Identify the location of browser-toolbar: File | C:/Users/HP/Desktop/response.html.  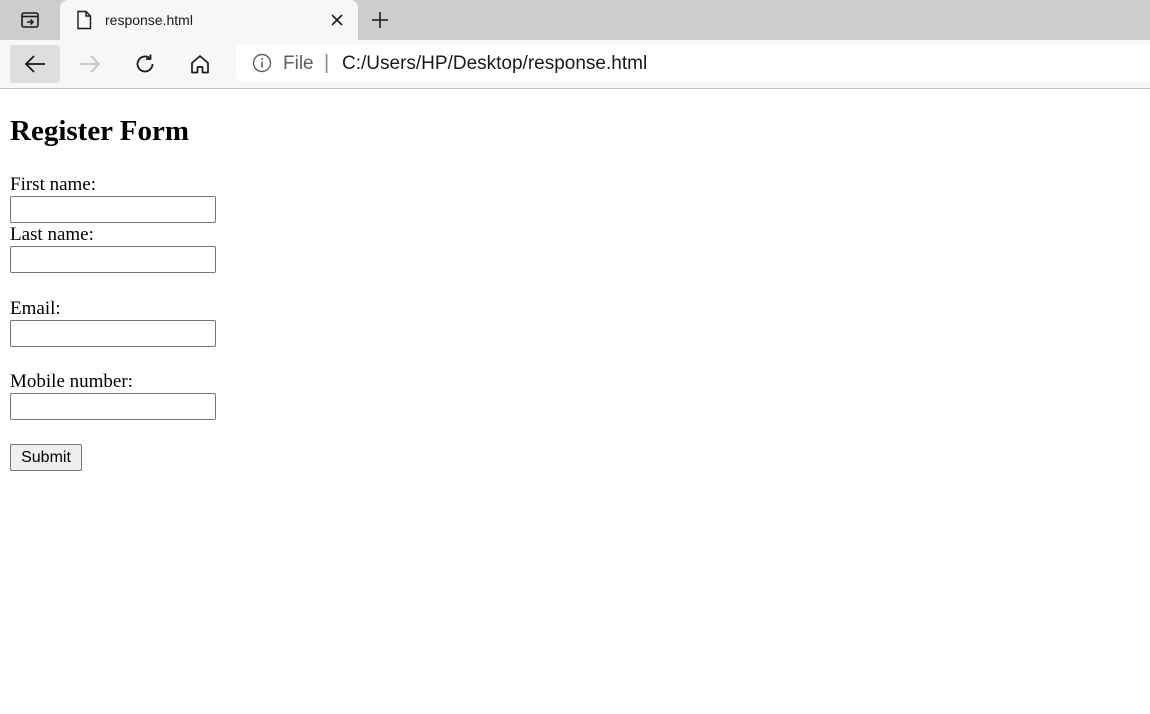
(575, 64).